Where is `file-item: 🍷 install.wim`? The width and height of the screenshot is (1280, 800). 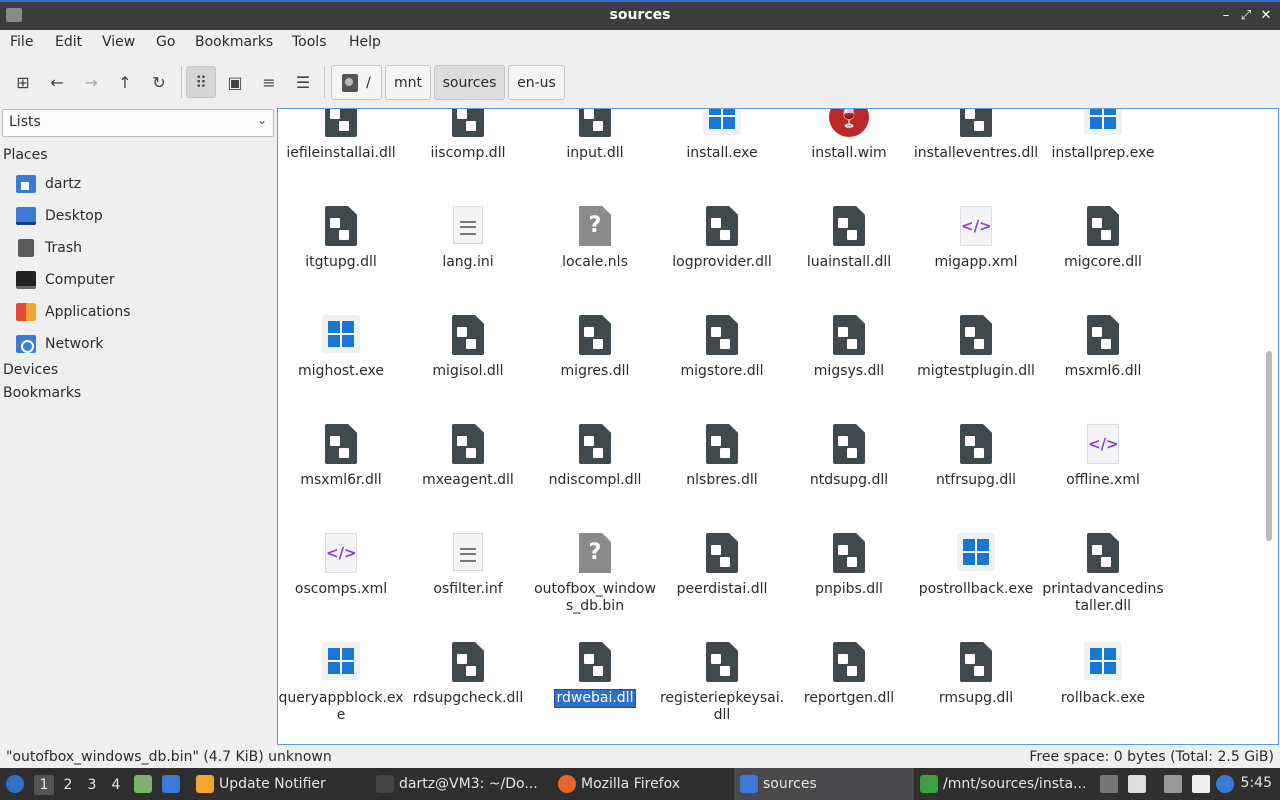 file-item: 🍷 install.wim is located at coordinates (849, 135).